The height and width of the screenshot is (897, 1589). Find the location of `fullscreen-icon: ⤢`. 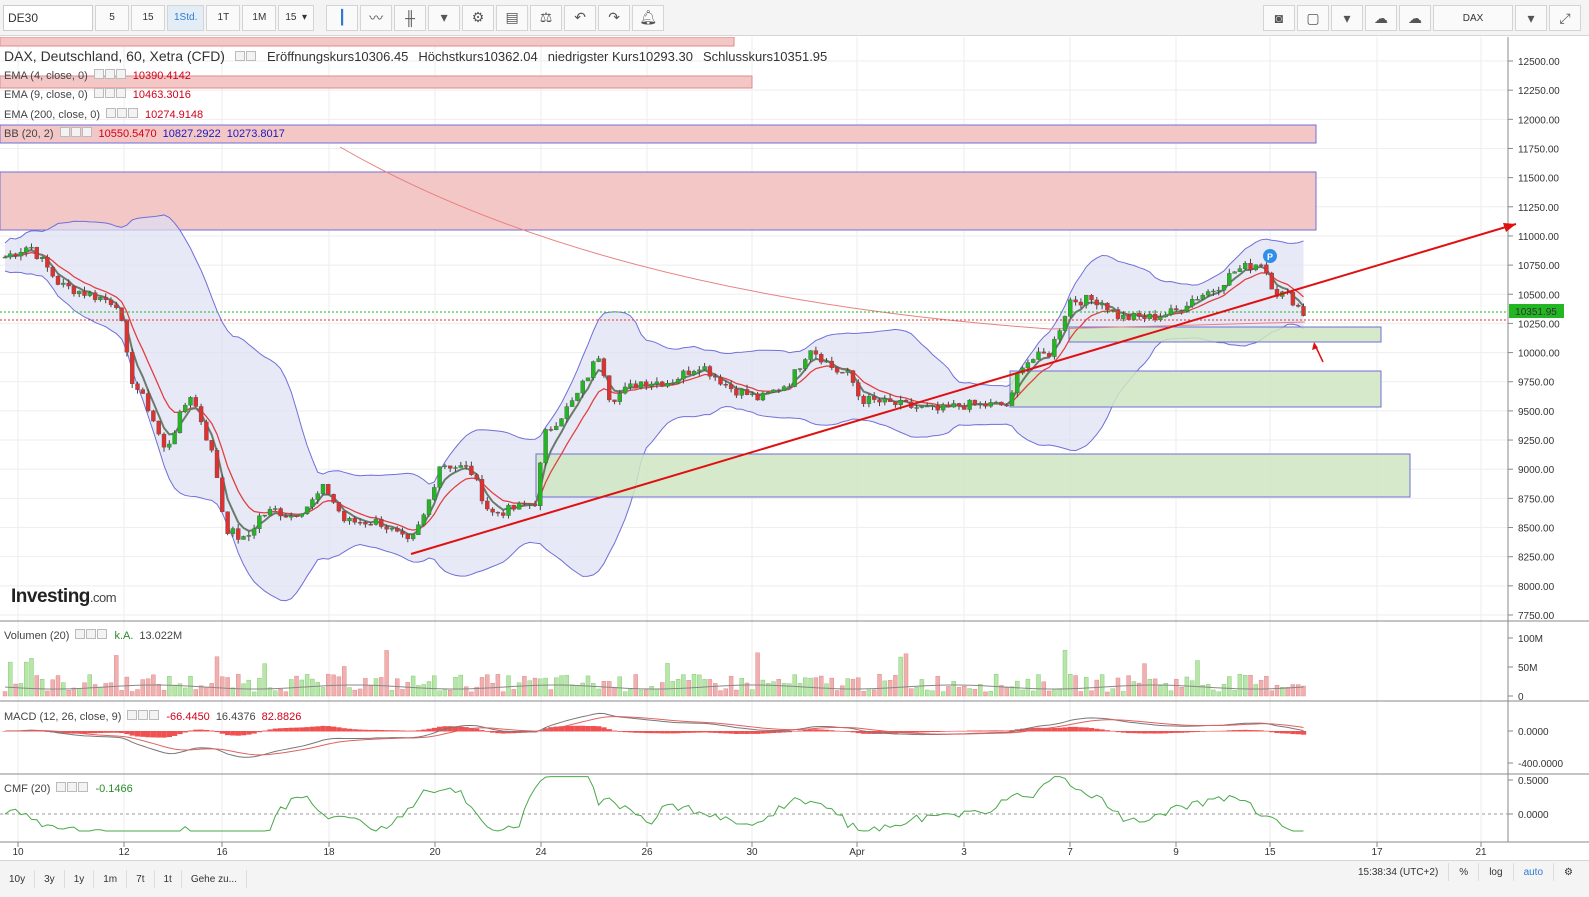

fullscreen-icon: ⤢ is located at coordinates (1565, 18).